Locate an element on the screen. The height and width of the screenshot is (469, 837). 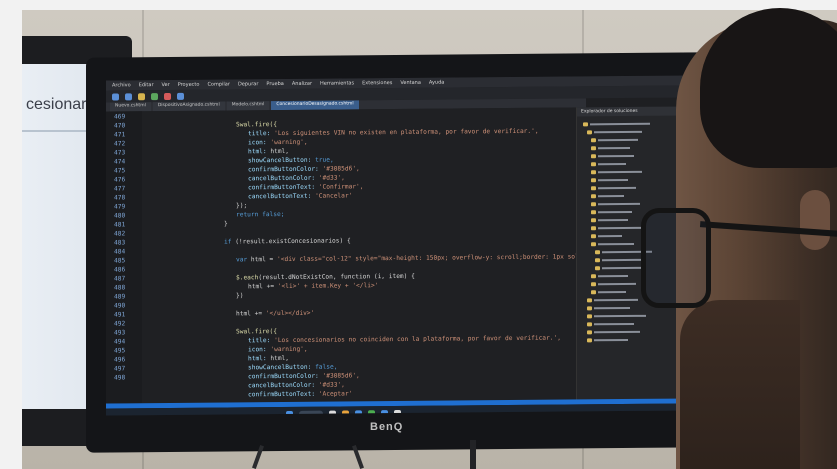
code-line: cancelButtonColor: '#d33', is located at coordinates (296, 178).